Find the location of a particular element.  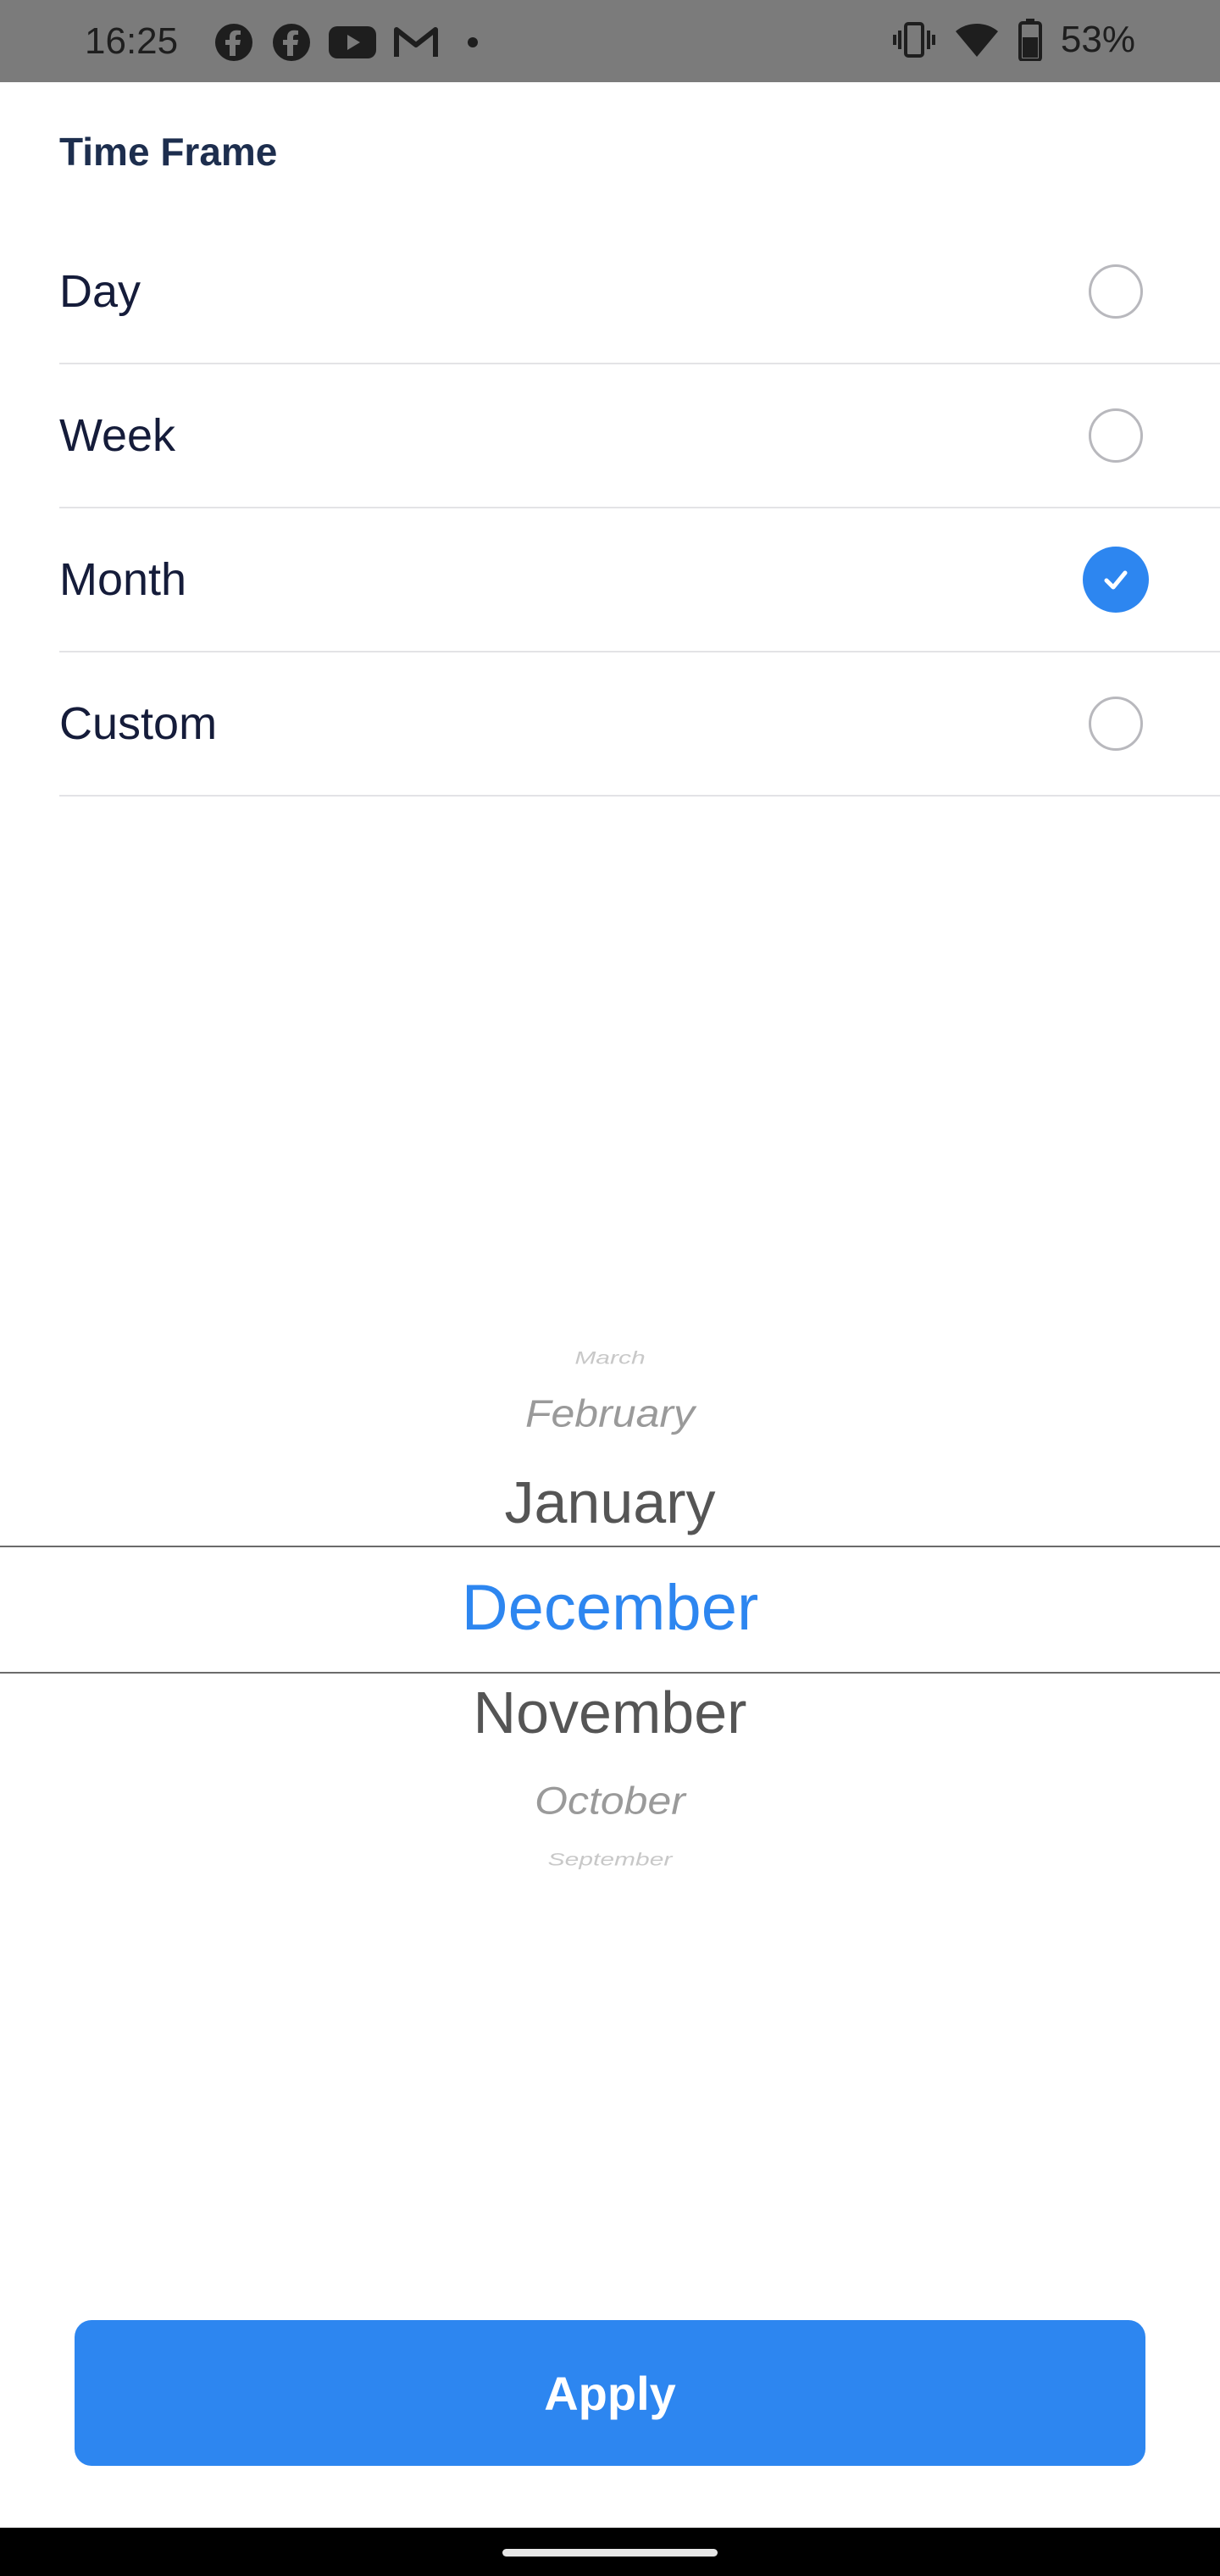

youtube-icon is located at coordinates (352, 42).